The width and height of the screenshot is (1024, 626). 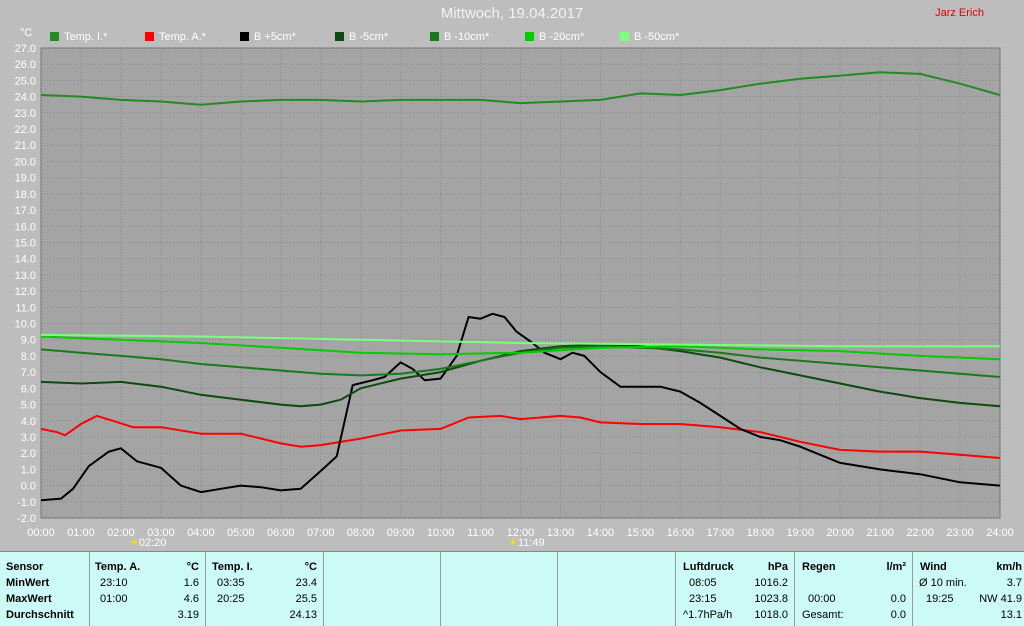 What do you see at coordinates (760, 533) in the screenshot?
I see `x-tick-label: 18:00` at bounding box center [760, 533].